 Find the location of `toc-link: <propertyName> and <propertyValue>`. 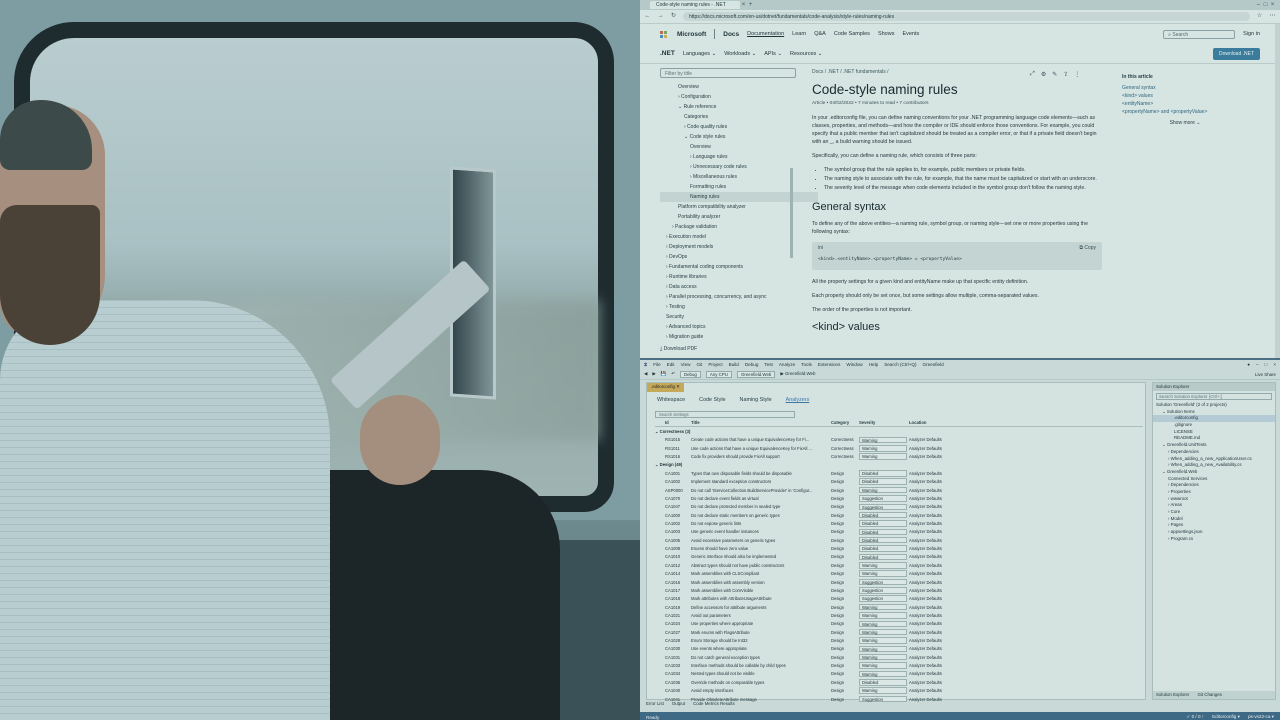

toc-link: <propertyName> and <propertyValue> is located at coordinates (1185, 112).